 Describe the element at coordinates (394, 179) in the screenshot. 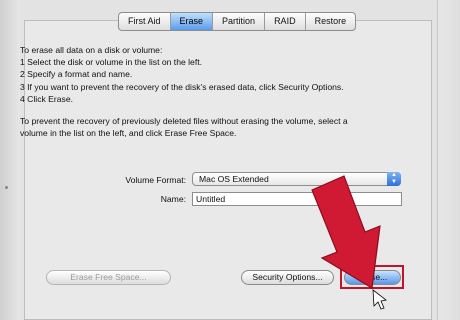

I see `updown-arrows-icon: ▲ ▼` at that location.